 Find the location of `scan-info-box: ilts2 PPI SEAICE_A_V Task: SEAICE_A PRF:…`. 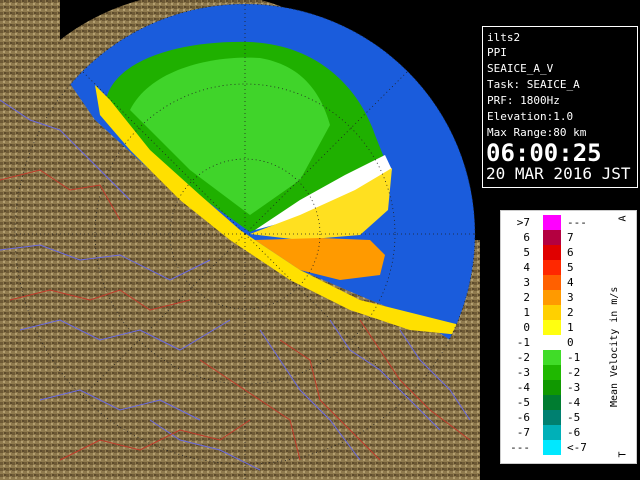

scan-info-box: ilts2 PPI SEAICE_A_V Task: SEAICE_A PRF:… is located at coordinates (560, 107).